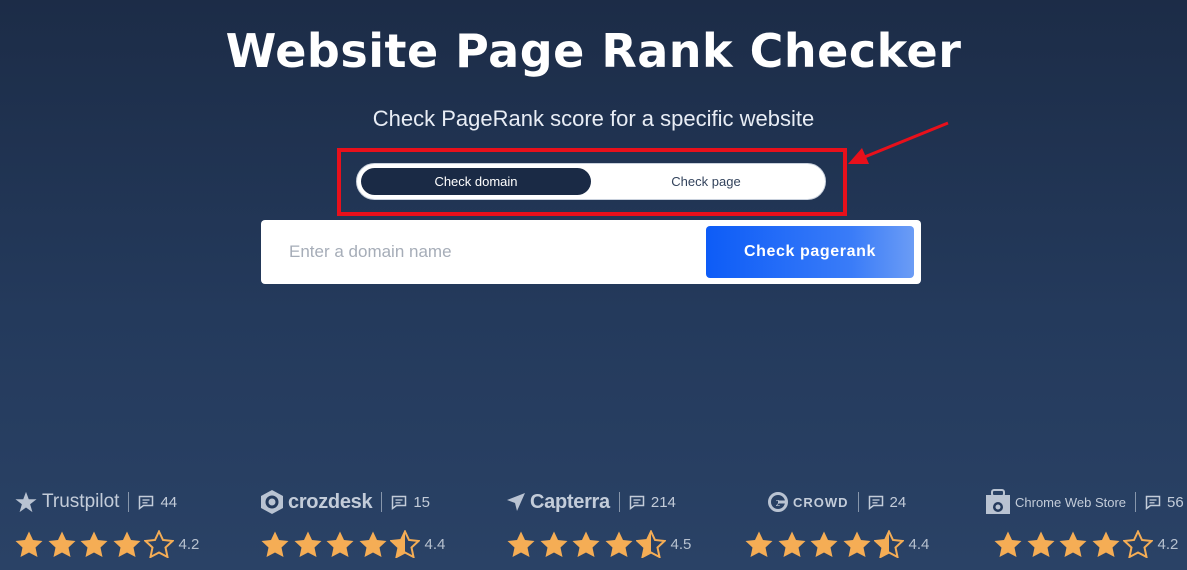 Image resolution: width=1187 pixels, height=570 pixels. I want to click on g2-logo-icon: 2, so click(778, 502).